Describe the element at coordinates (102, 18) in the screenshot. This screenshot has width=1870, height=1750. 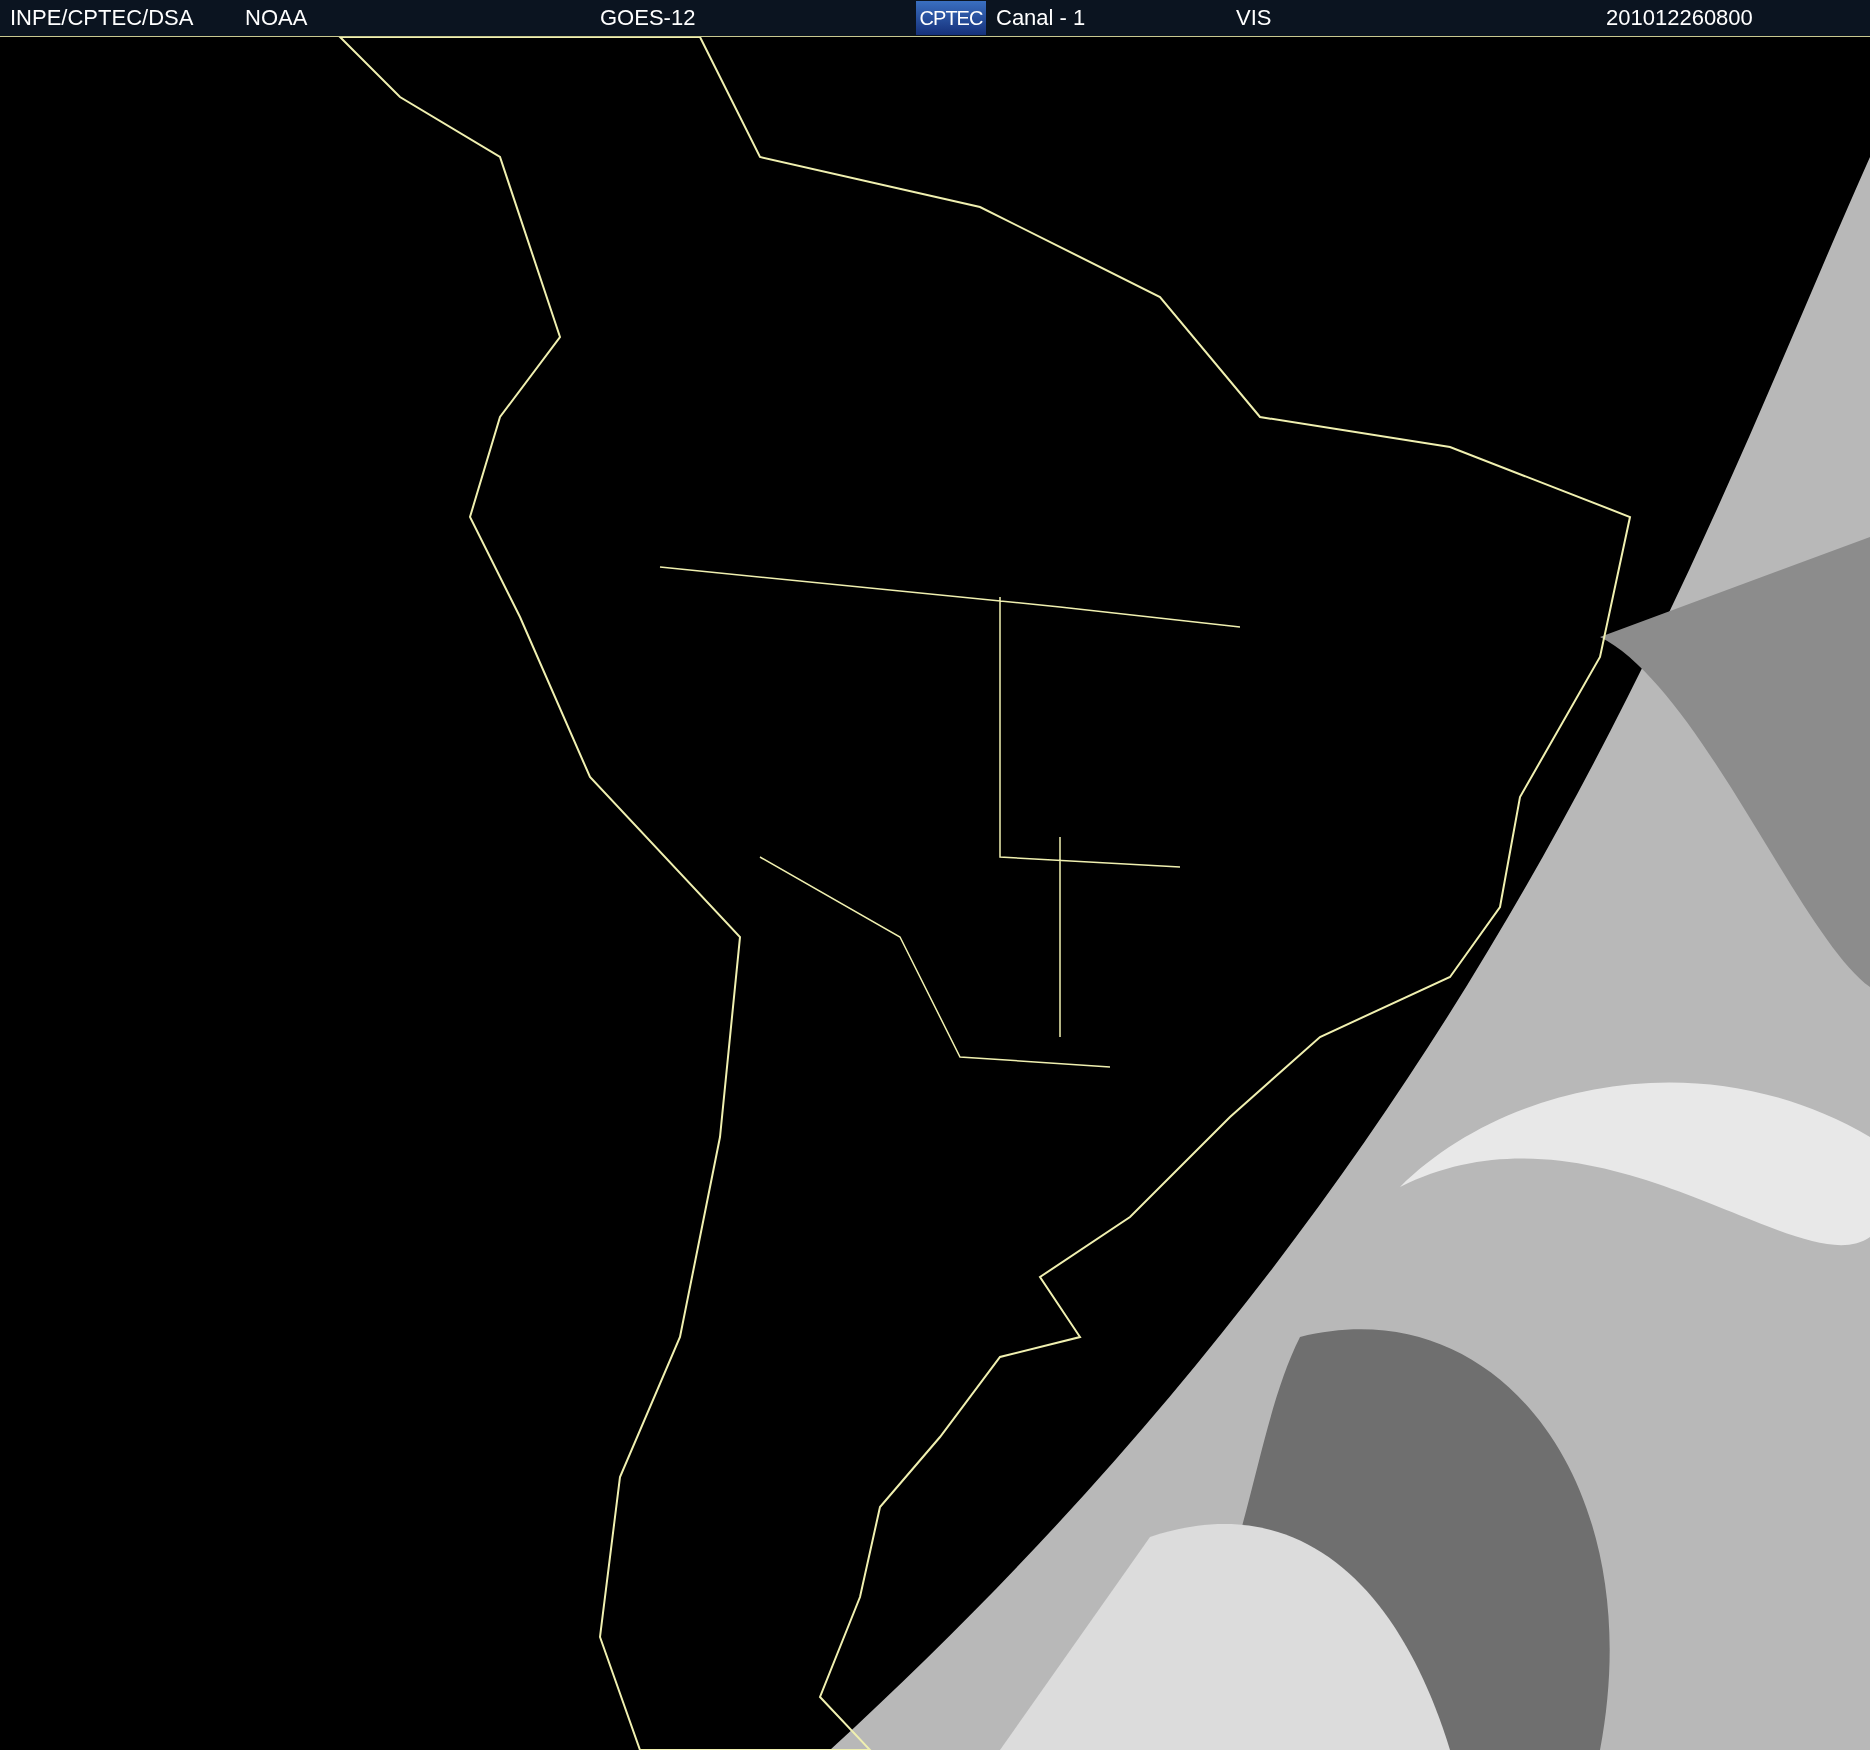
I see `header-label: INPE/CPTEC/DSA` at that location.